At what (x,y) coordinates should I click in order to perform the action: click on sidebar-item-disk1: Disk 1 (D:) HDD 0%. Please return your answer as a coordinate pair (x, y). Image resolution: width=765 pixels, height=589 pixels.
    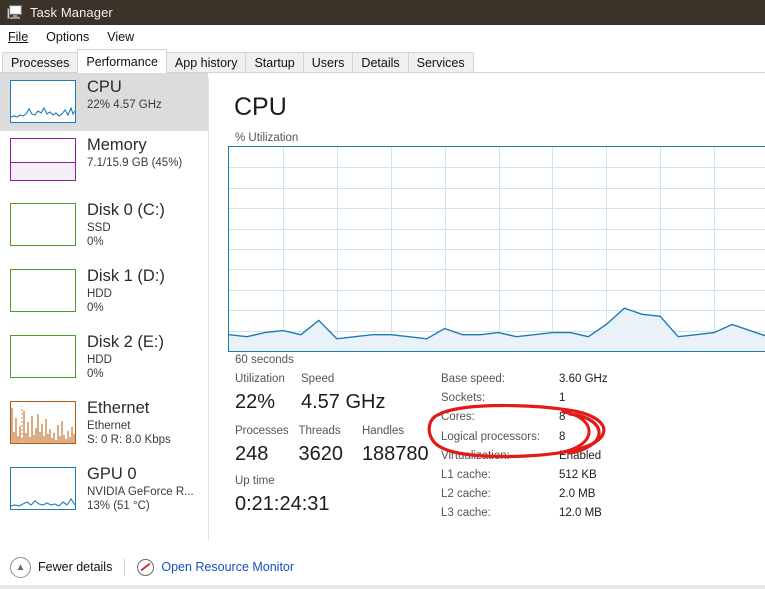
    Looking at the image, I should click on (104, 295).